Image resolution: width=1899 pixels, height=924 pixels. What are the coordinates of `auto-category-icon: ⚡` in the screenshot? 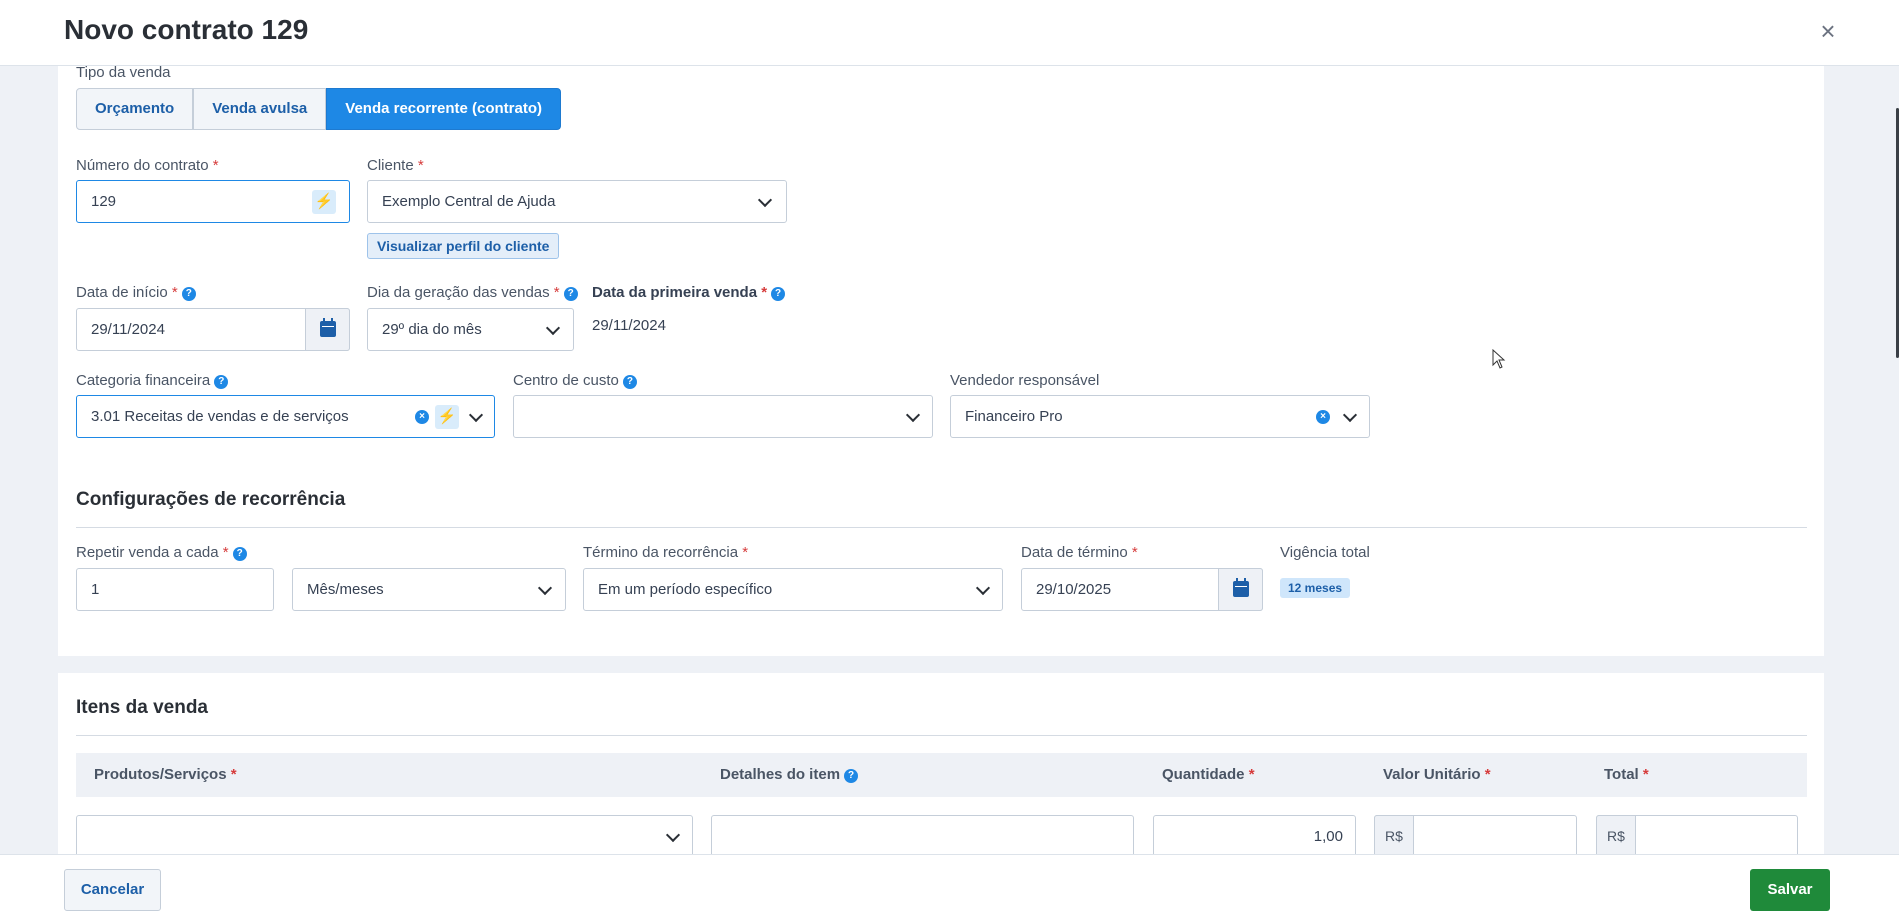 It's located at (447, 417).